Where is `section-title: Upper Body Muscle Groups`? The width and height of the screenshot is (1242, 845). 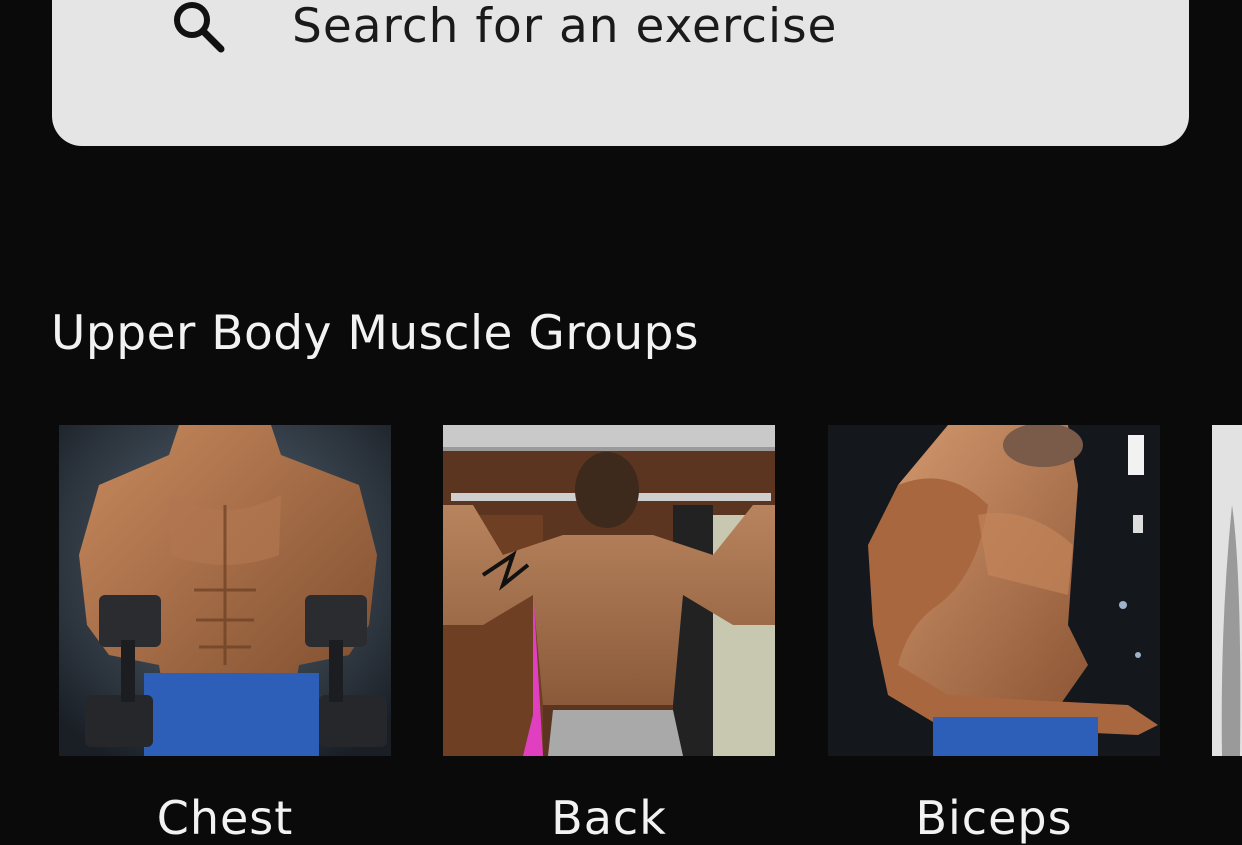 section-title: Upper Body Muscle Groups is located at coordinates (375, 333).